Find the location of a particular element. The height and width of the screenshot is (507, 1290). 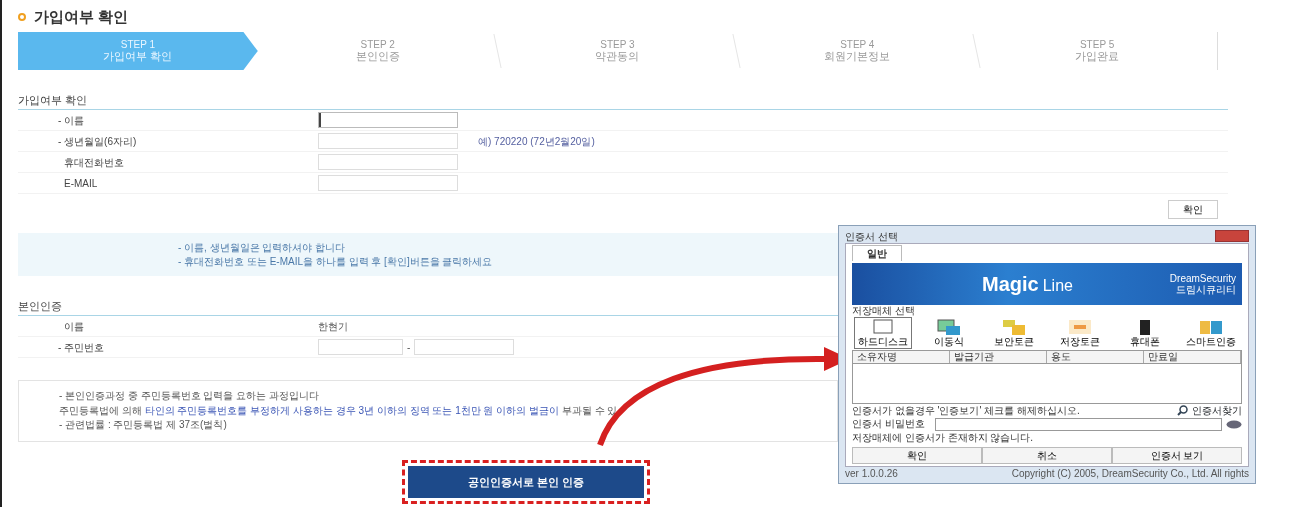

notice-text: - 이름, 생년월일은 입력하셔야 합니다 is located at coordinates (262, 248).